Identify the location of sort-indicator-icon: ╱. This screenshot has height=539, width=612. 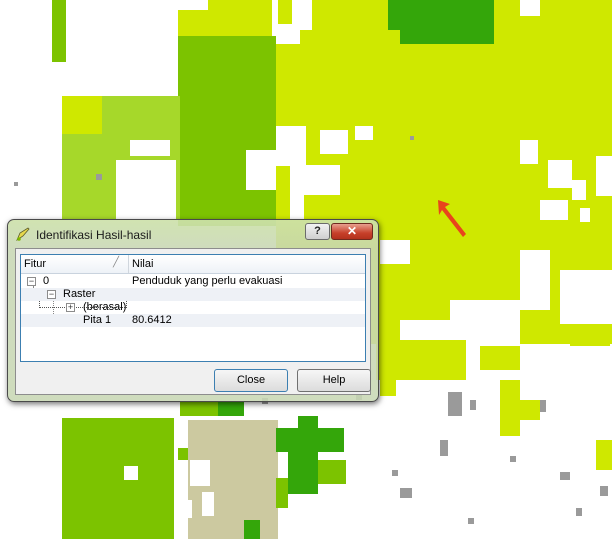
(116, 262).